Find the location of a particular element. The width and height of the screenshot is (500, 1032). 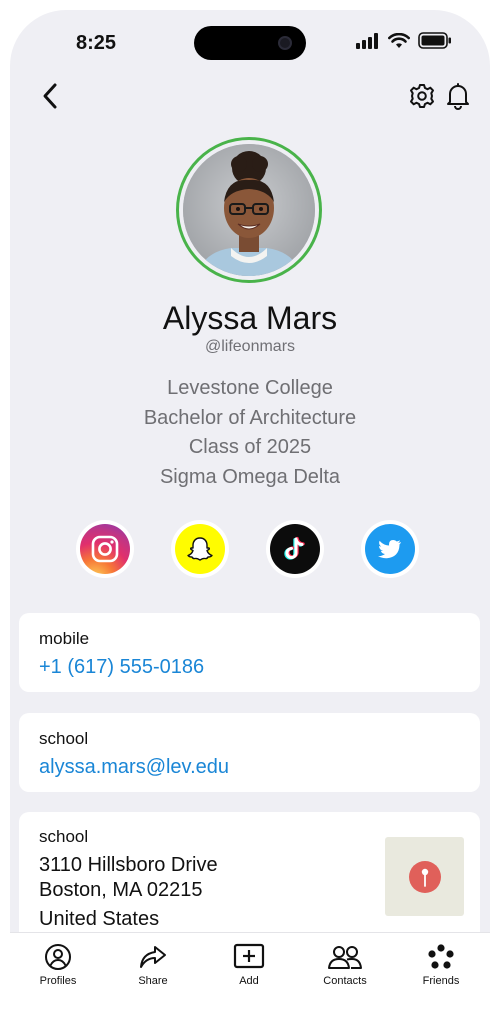

tab-bar: Profiles Share Add Contacts Friends is located at coordinates (250, 976).